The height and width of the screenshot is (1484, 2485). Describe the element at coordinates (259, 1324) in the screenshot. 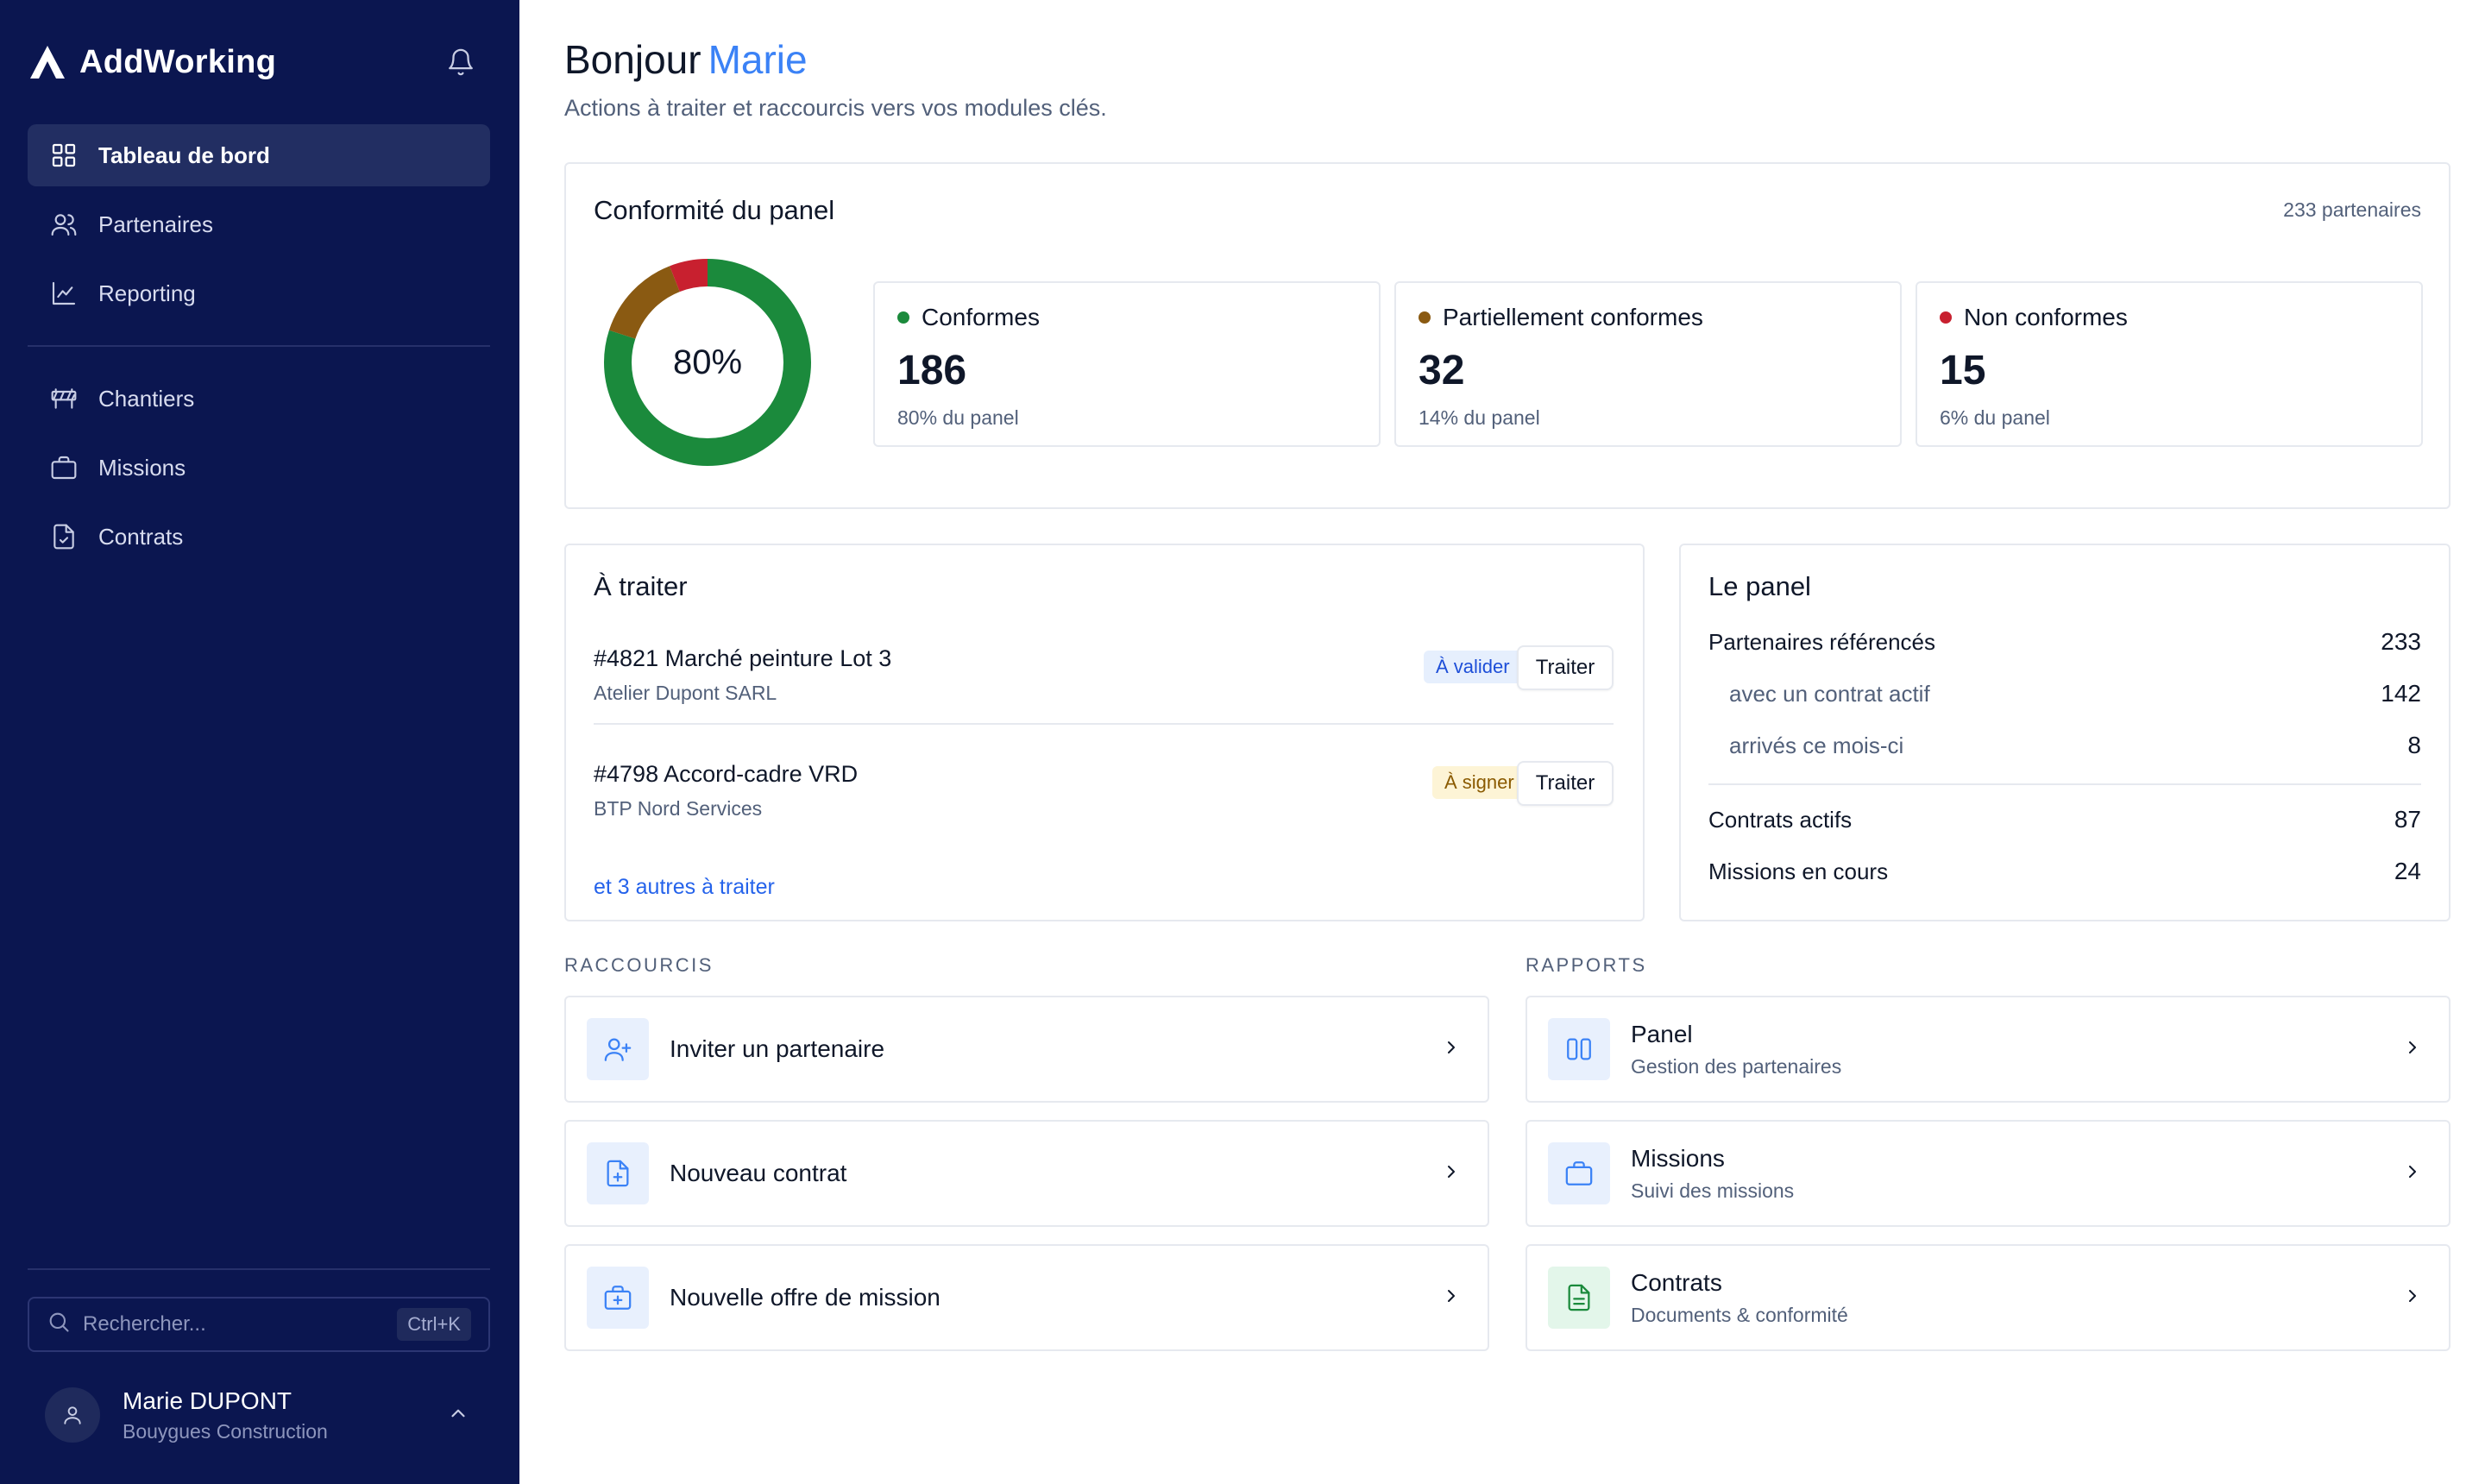

I see `search-input: Rechercher... Ctrl+K` at that location.